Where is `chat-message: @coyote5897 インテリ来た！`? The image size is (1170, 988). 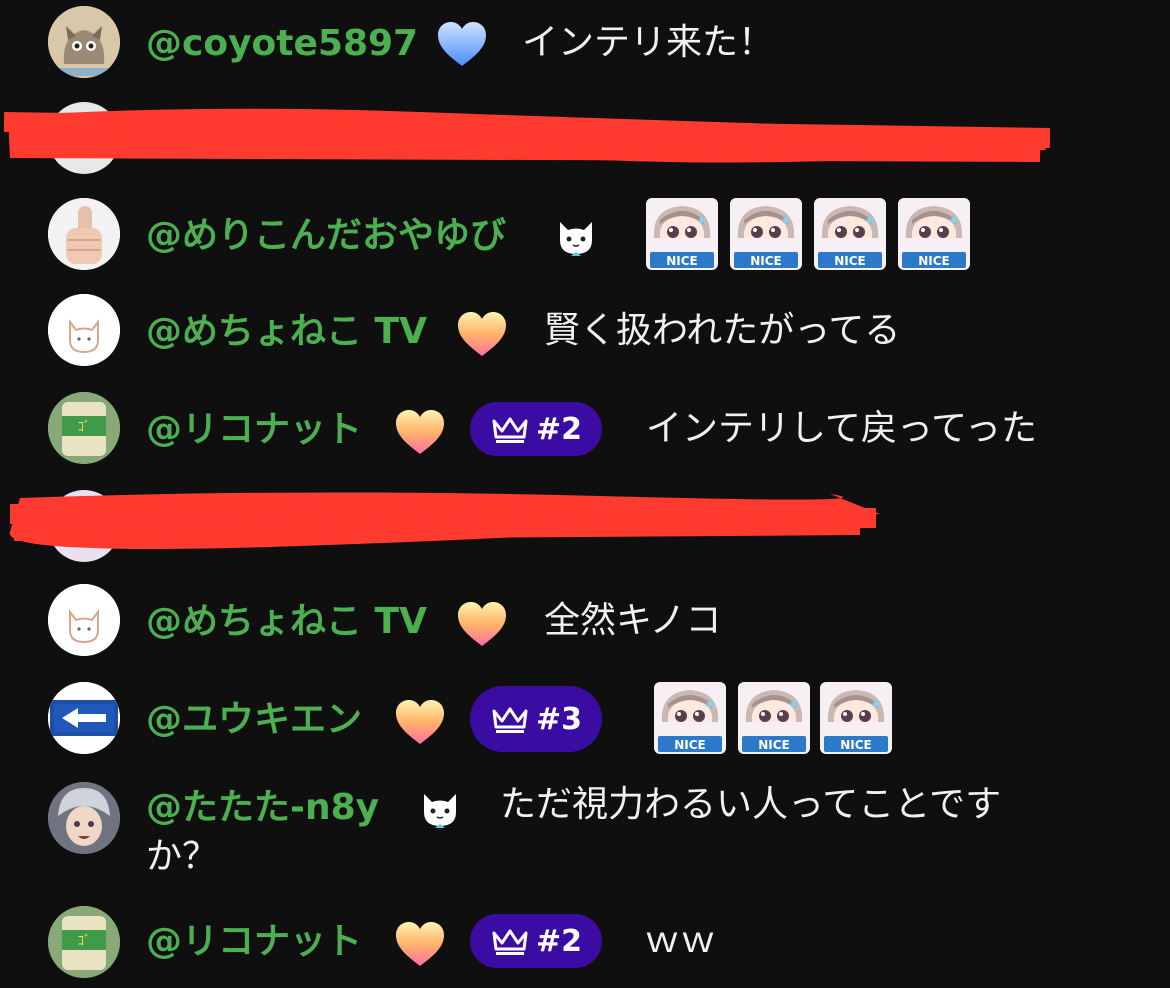
chat-message: @coyote5897 インテリ来た！ is located at coordinates (585, 45).